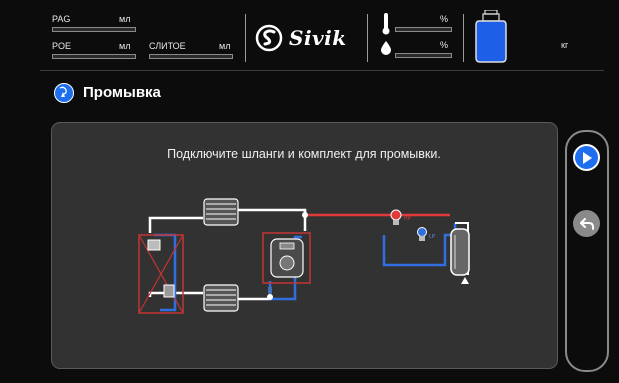  I want to click on back-button, so click(586, 223).